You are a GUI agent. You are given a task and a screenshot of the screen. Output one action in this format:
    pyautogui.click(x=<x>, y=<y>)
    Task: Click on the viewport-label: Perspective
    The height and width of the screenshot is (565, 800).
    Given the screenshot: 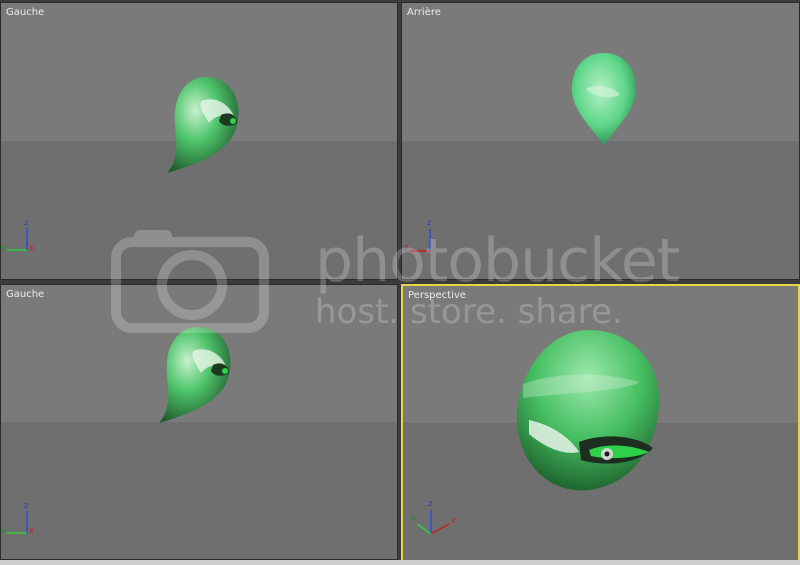 What is the action you would take?
    pyautogui.click(x=437, y=295)
    